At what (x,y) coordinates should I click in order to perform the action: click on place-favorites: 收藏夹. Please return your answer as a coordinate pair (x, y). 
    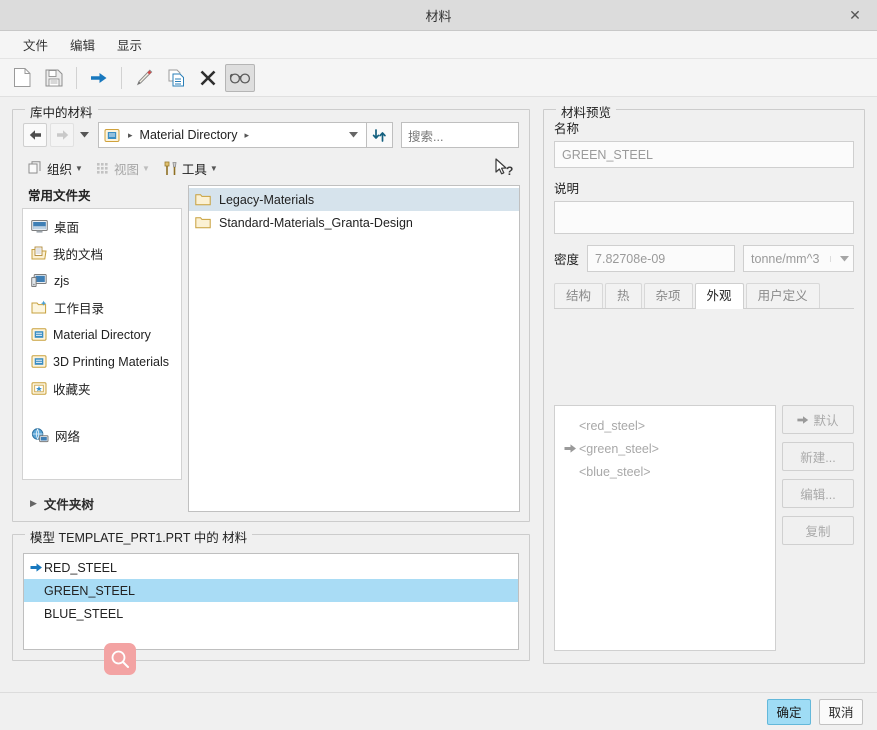
    Looking at the image, I should click on (102, 388).